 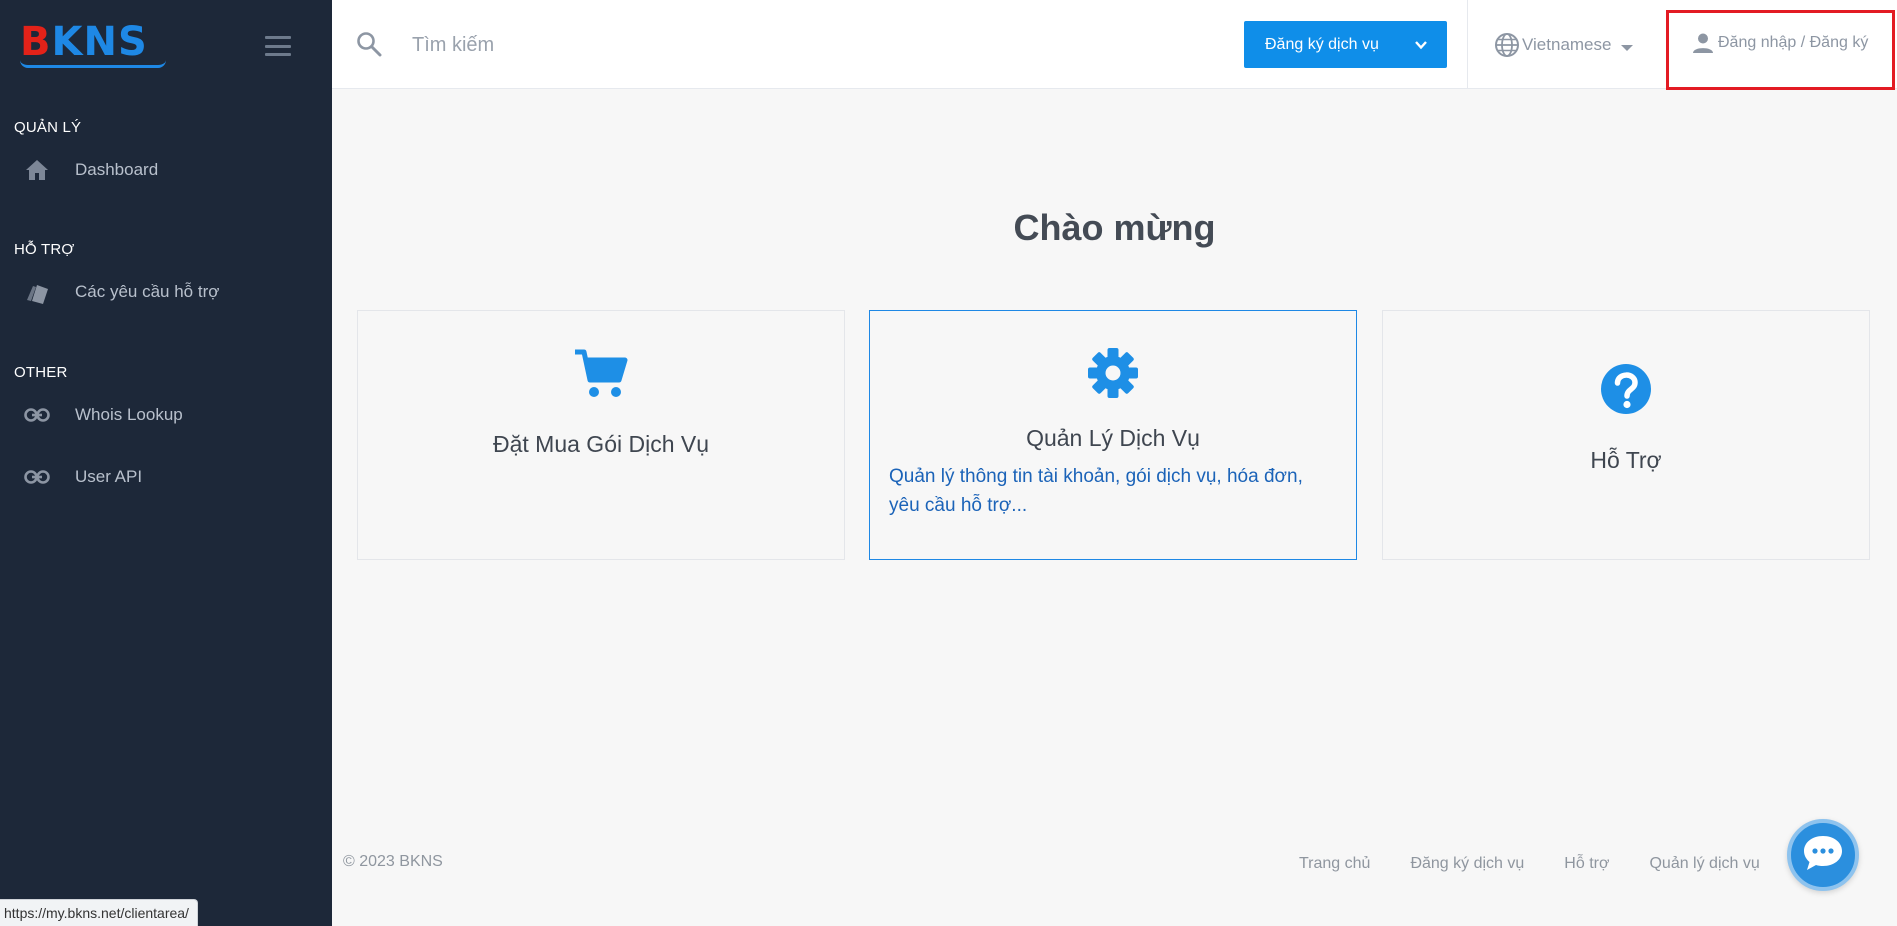 What do you see at coordinates (37, 292) in the screenshot?
I see `tickets-icon` at bounding box center [37, 292].